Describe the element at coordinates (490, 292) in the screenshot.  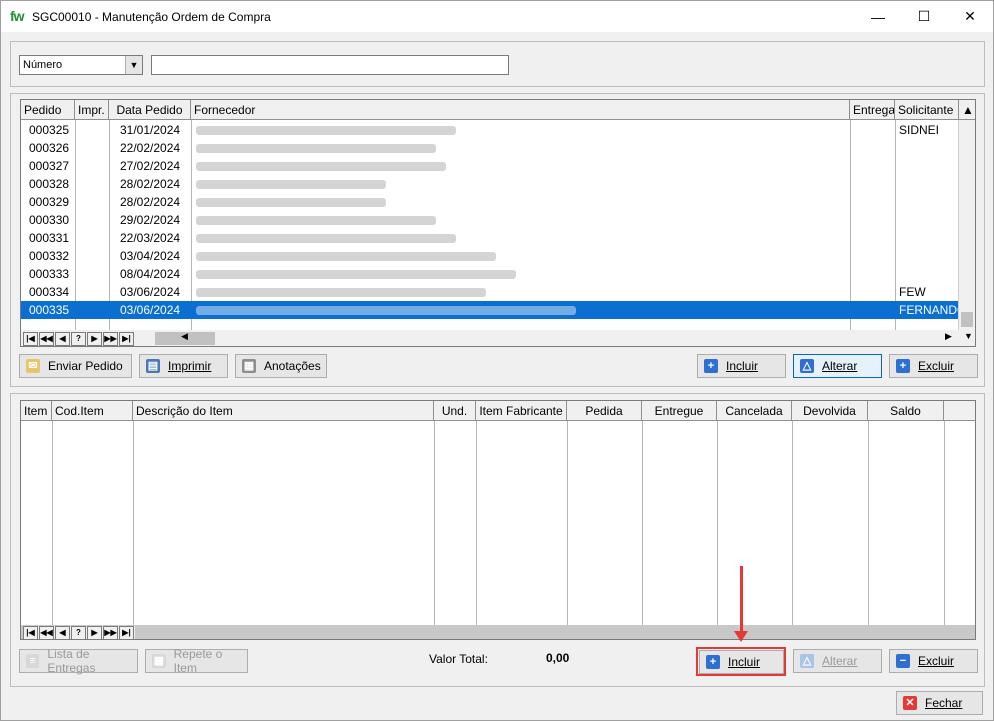
I see `table-row: 000334 03/06/2024 FEW` at that location.